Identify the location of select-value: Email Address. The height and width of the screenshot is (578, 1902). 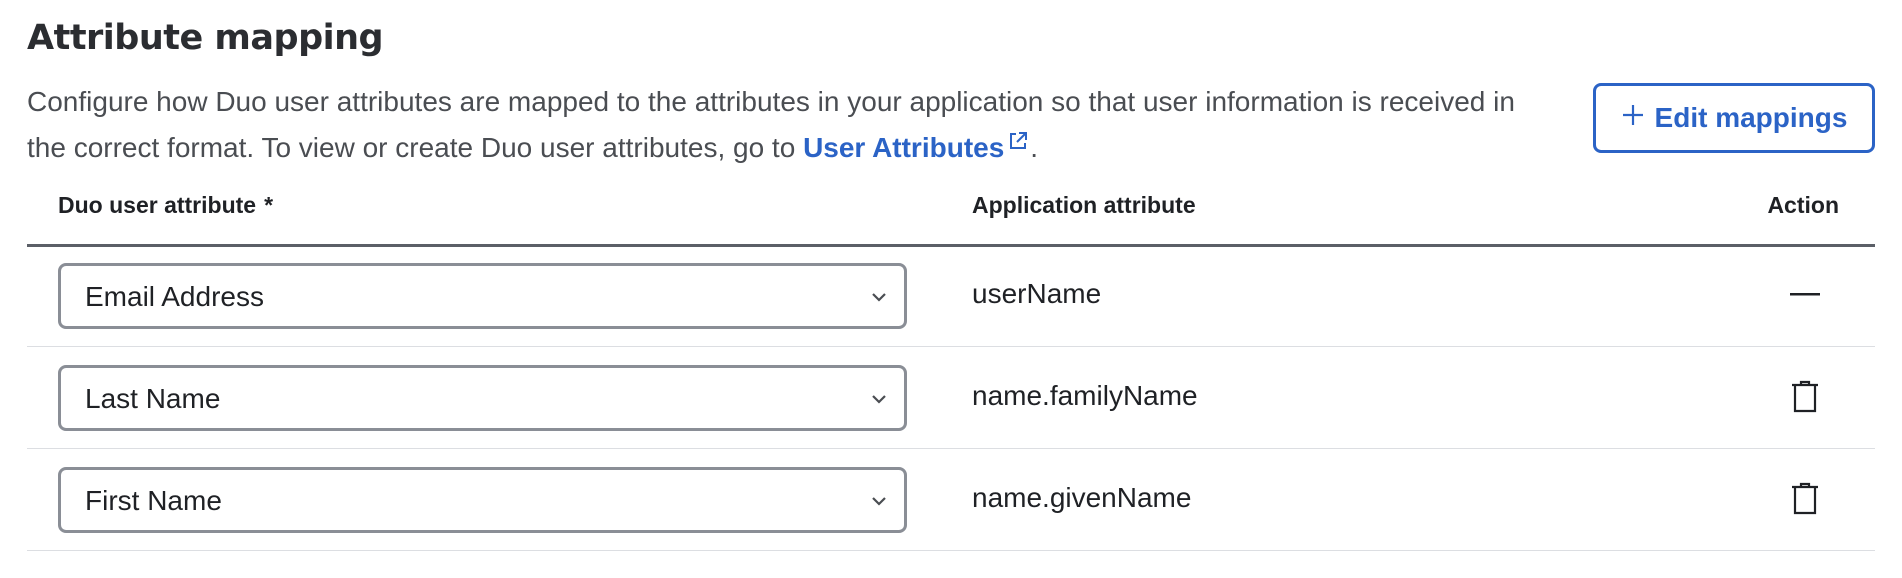
(174, 296).